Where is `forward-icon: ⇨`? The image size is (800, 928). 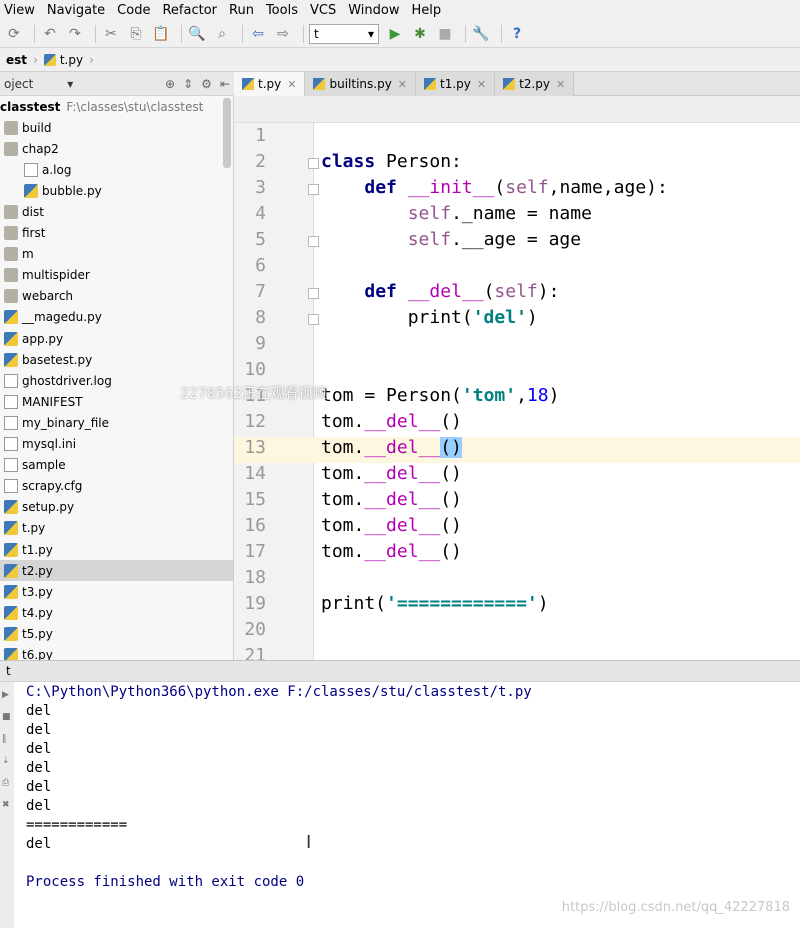
forward-icon: ⇨ is located at coordinates (283, 34).